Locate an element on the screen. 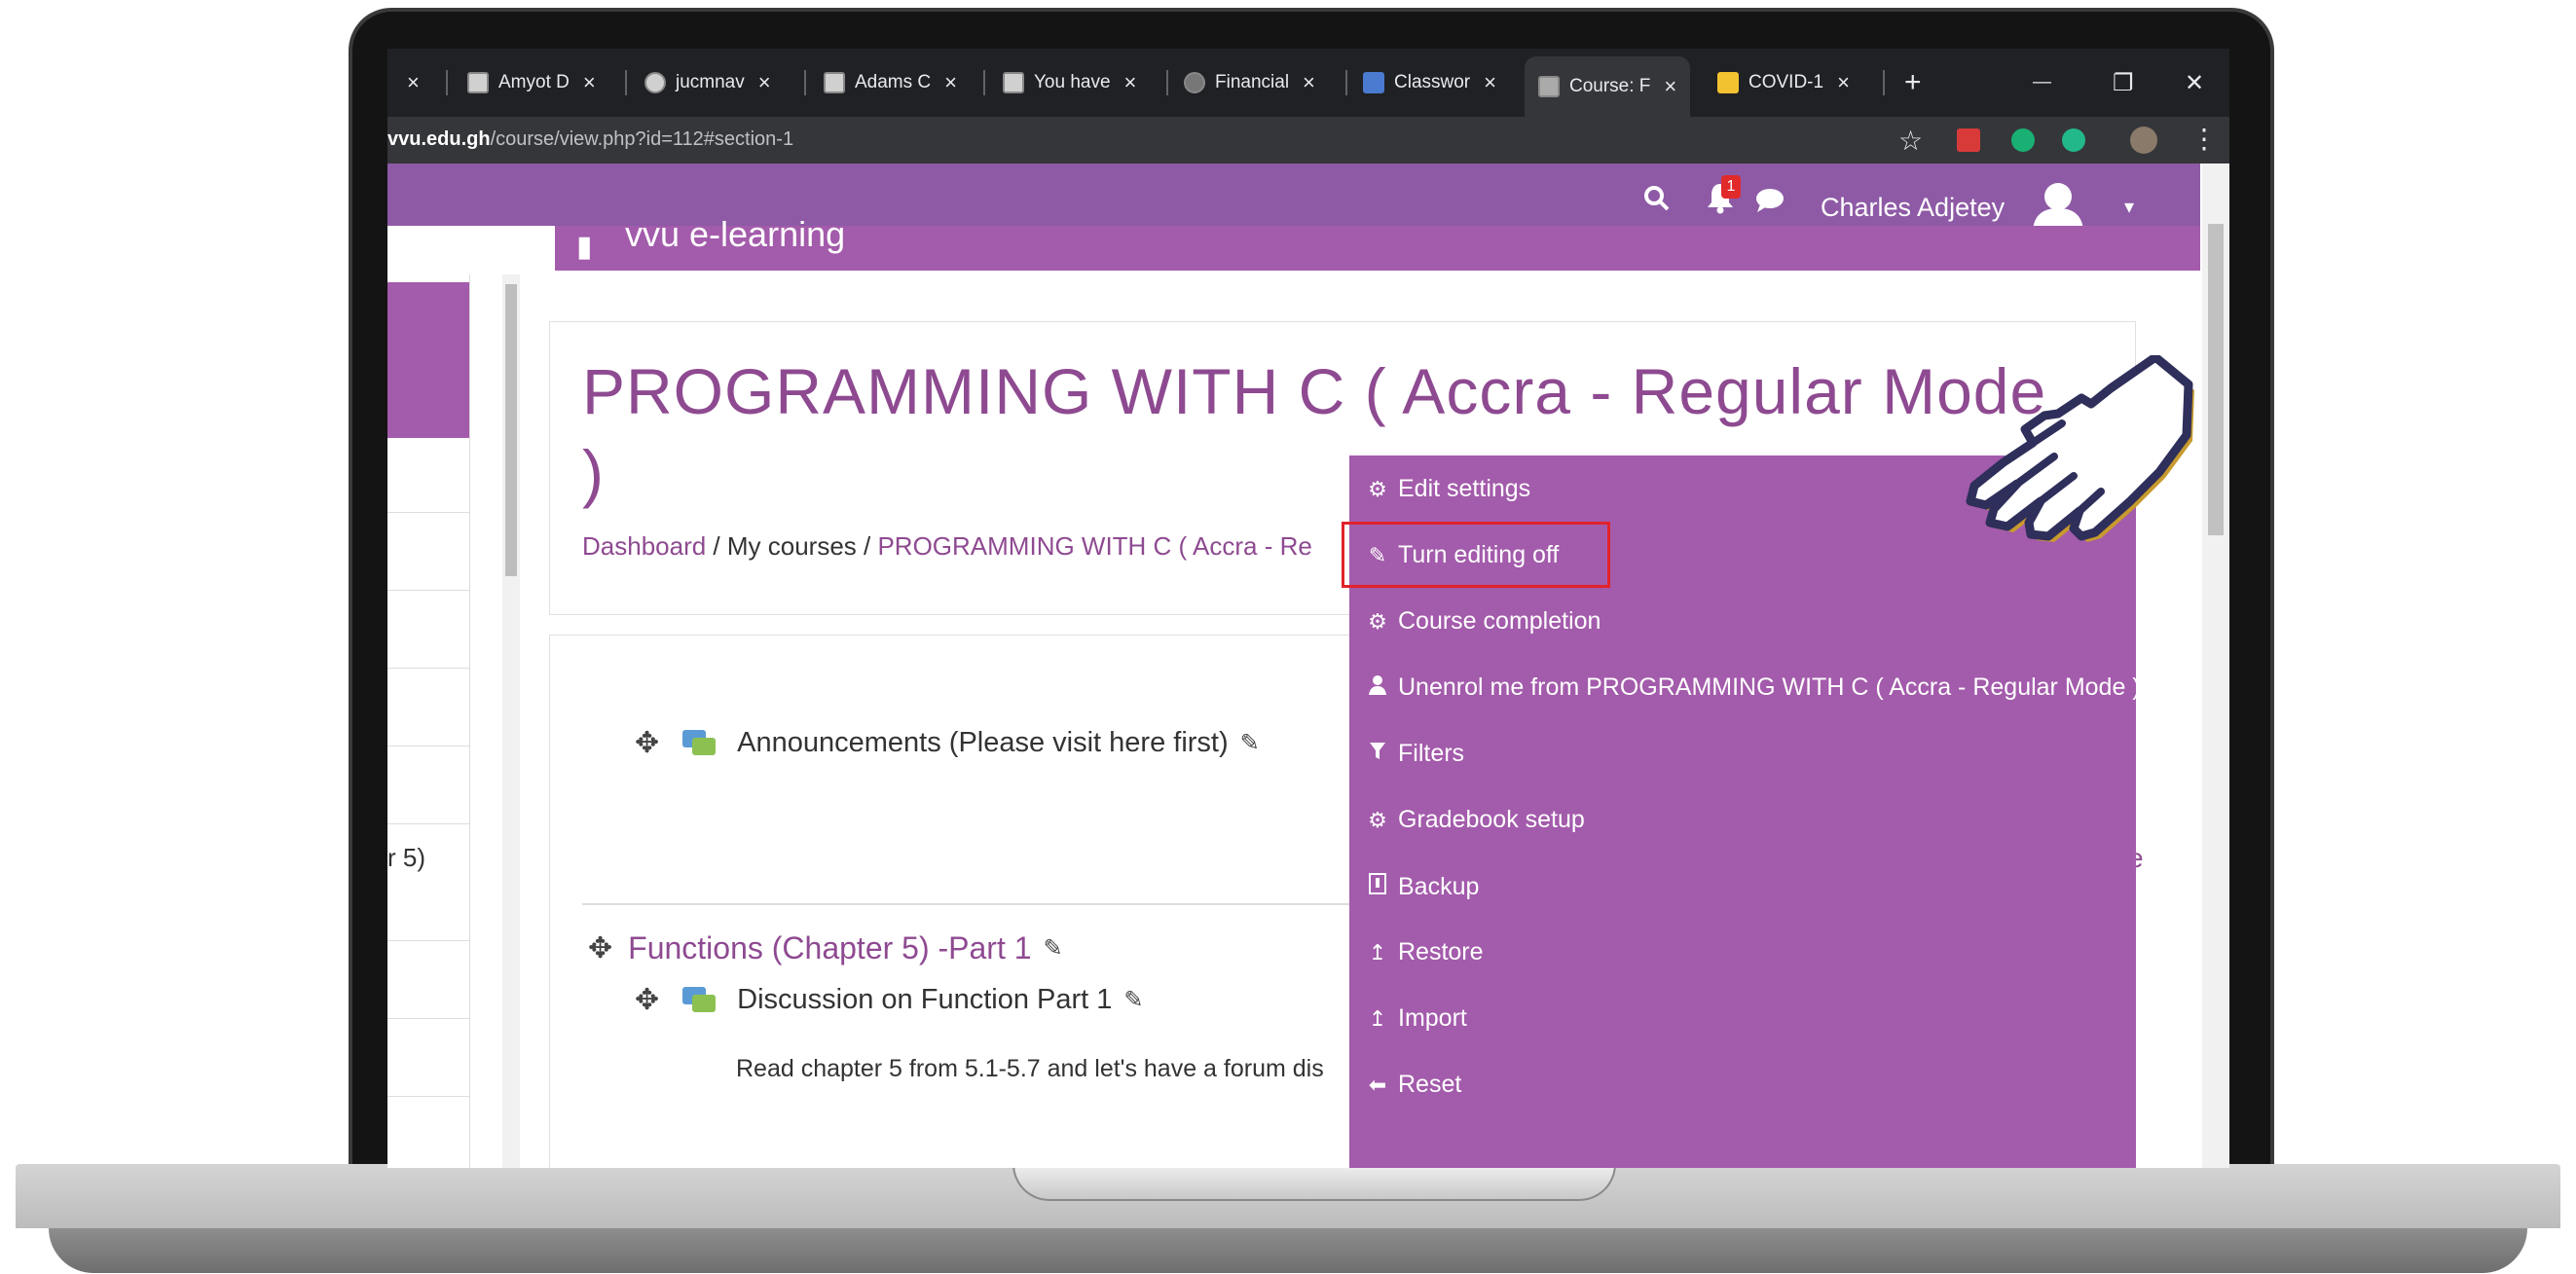 The height and width of the screenshot is (1274, 2576). breadcrumb-my-courses-link: My courses is located at coordinates (792, 546).